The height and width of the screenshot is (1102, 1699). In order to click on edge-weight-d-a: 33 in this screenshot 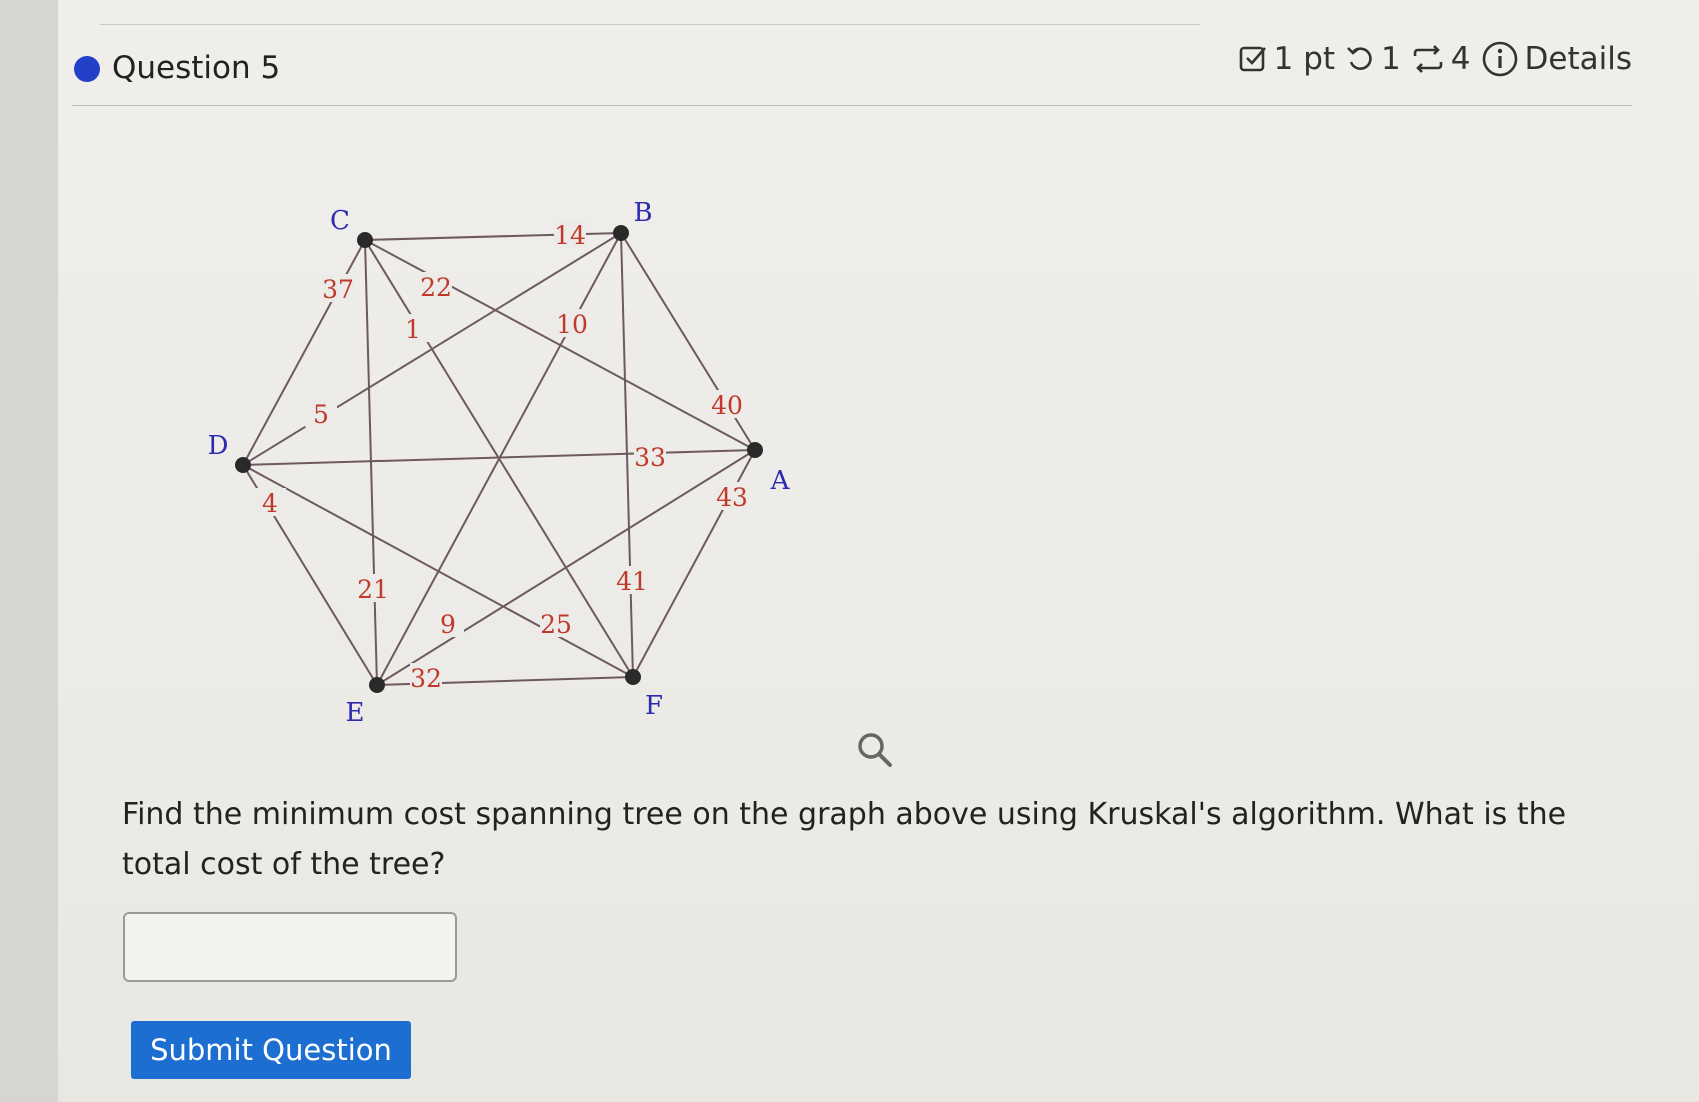, I will do `click(650, 457)`.